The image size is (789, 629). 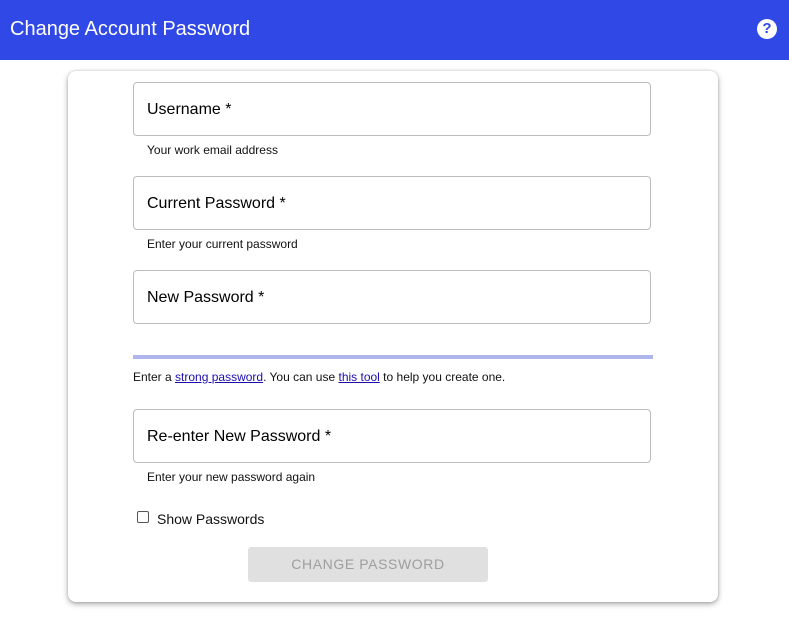 I want to click on new-password-input, so click(x=392, y=297).